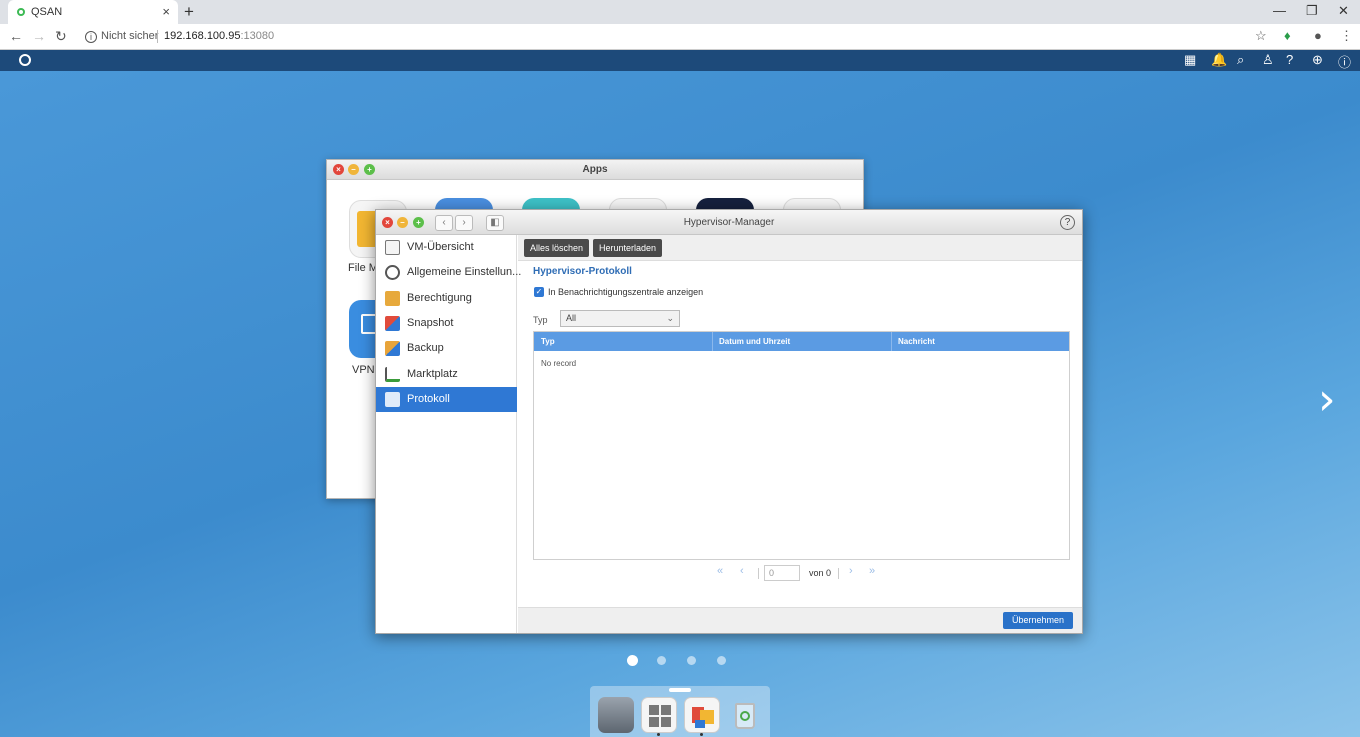  I want to click on bell-icon: 🔔, so click(1219, 60).